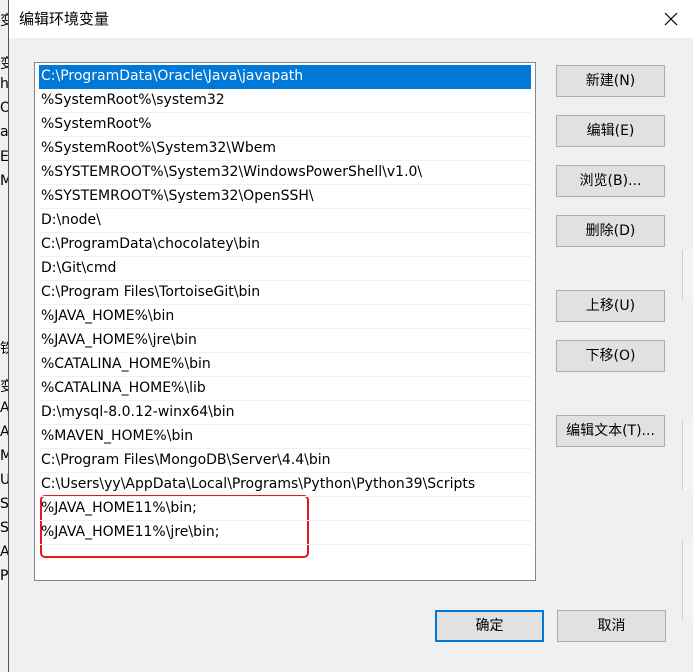 Image resolution: width=693 pixels, height=672 pixels. I want to click on path-list-item: %CATALINA_HOME%\bin, so click(285, 365).